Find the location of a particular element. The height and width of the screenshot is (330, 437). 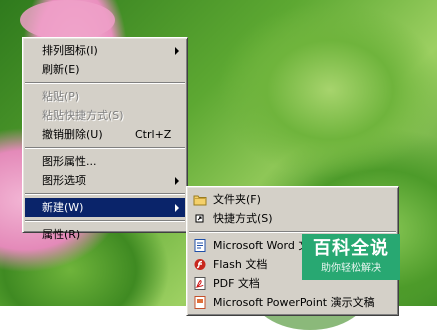

menu-item-label: 刷新(E) is located at coordinates (61, 69).